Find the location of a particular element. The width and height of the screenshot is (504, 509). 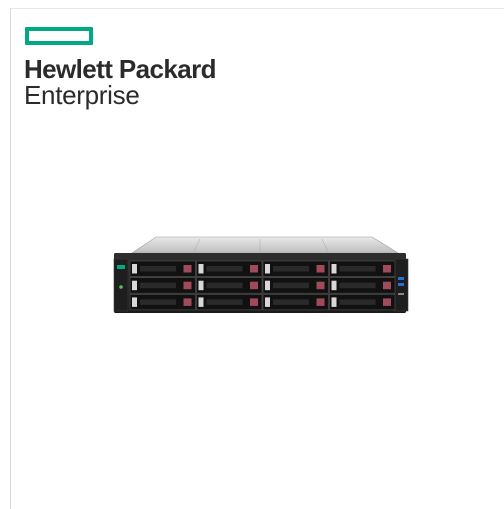

hpe-logo-element is located at coordinates (59, 36).